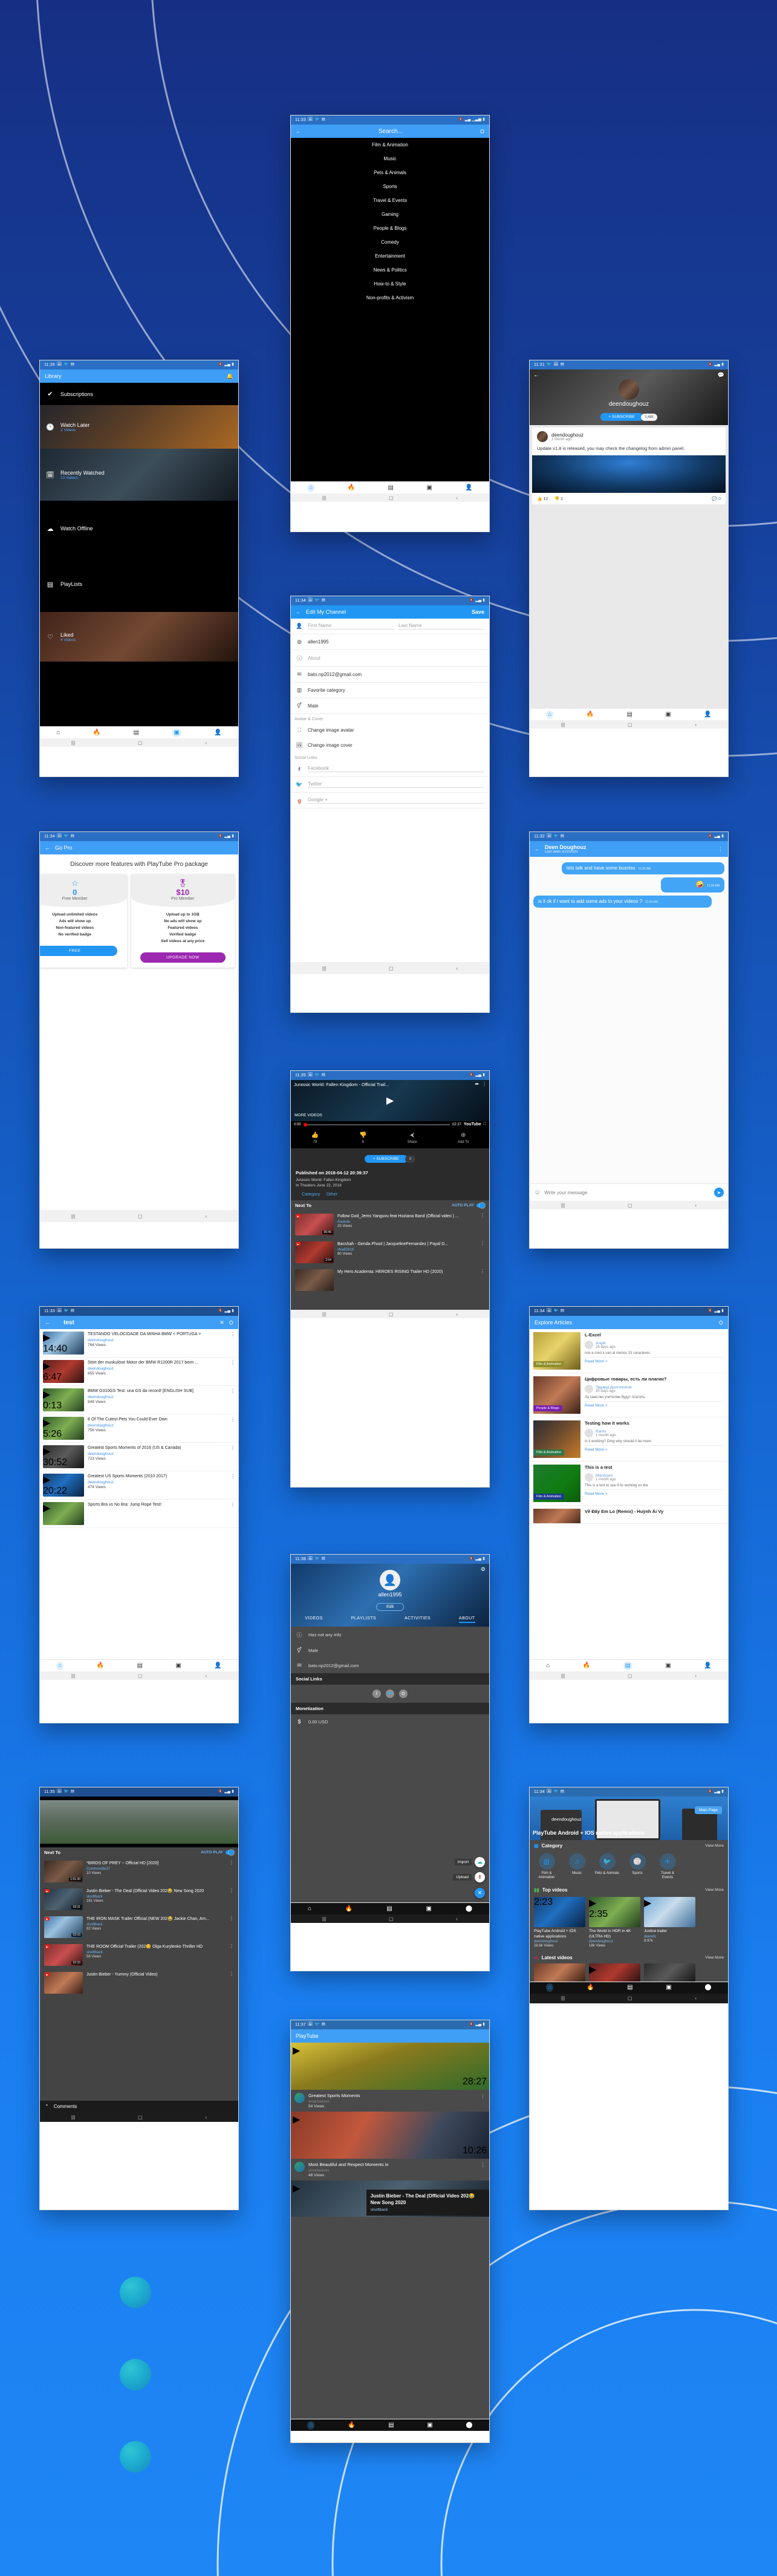 This screenshot has width=777, height=2576. I want to click on library-item: 🕐 Watch Later 2 Videos, so click(139, 427).